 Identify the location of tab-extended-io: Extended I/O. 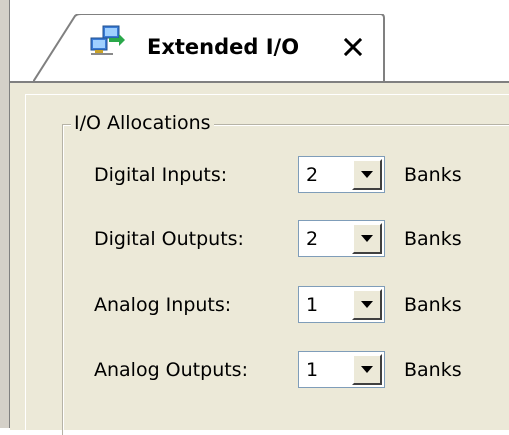
(209, 48).